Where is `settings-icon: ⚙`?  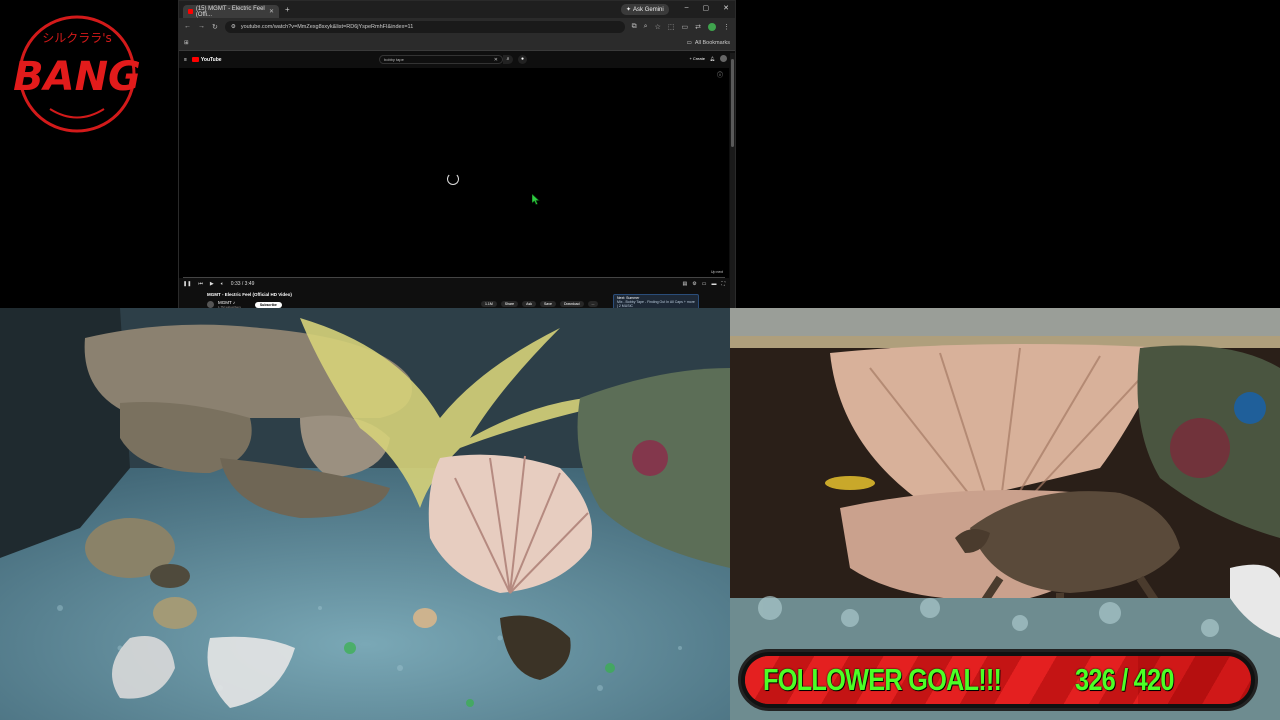
settings-icon: ⚙ is located at coordinates (694, 284).